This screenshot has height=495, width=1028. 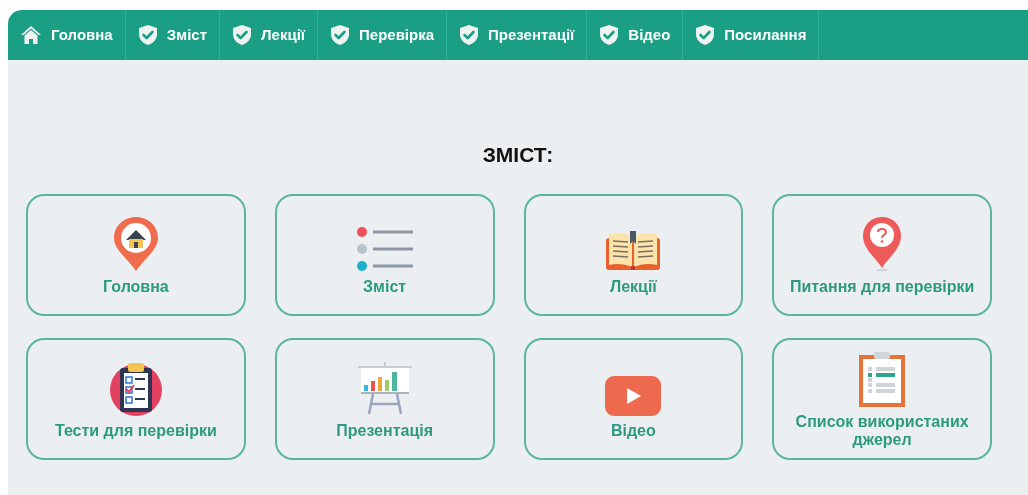 What do you see at coordinates (633, 430) in the screenshot?
I see `card-label: Відео` at bounding box center [633, 430].